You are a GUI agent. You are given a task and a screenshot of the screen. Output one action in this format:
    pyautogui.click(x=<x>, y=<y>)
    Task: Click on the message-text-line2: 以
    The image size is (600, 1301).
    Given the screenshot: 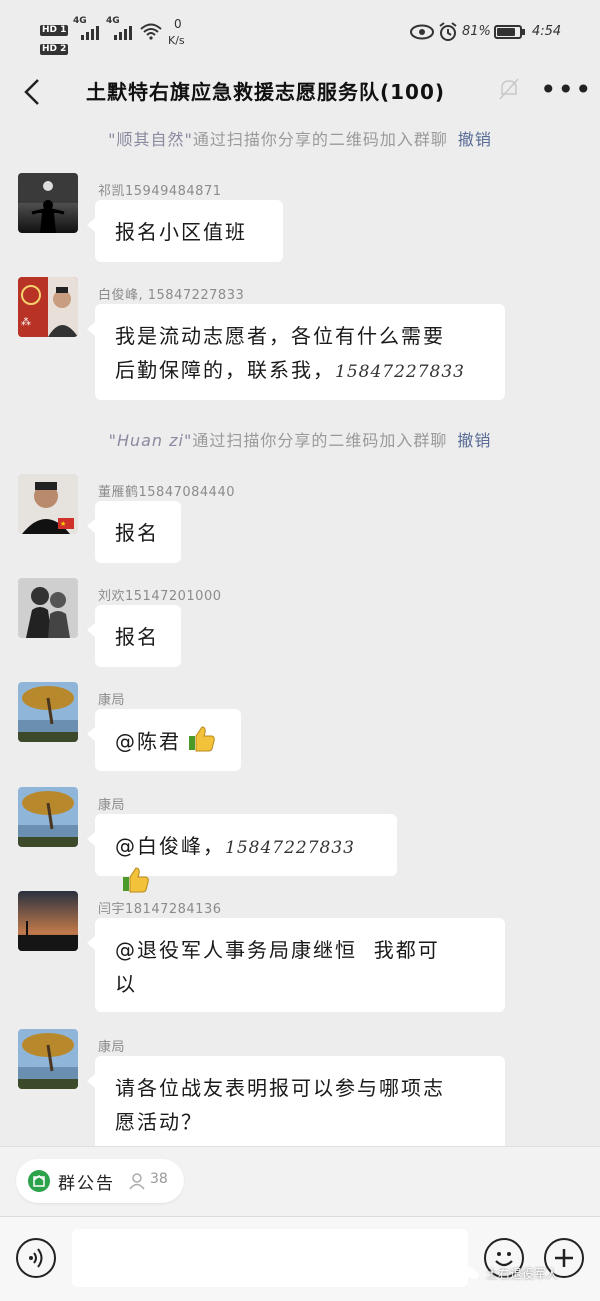 What is the action you would take?
    pyautogui.click(x=126, y=984)
    